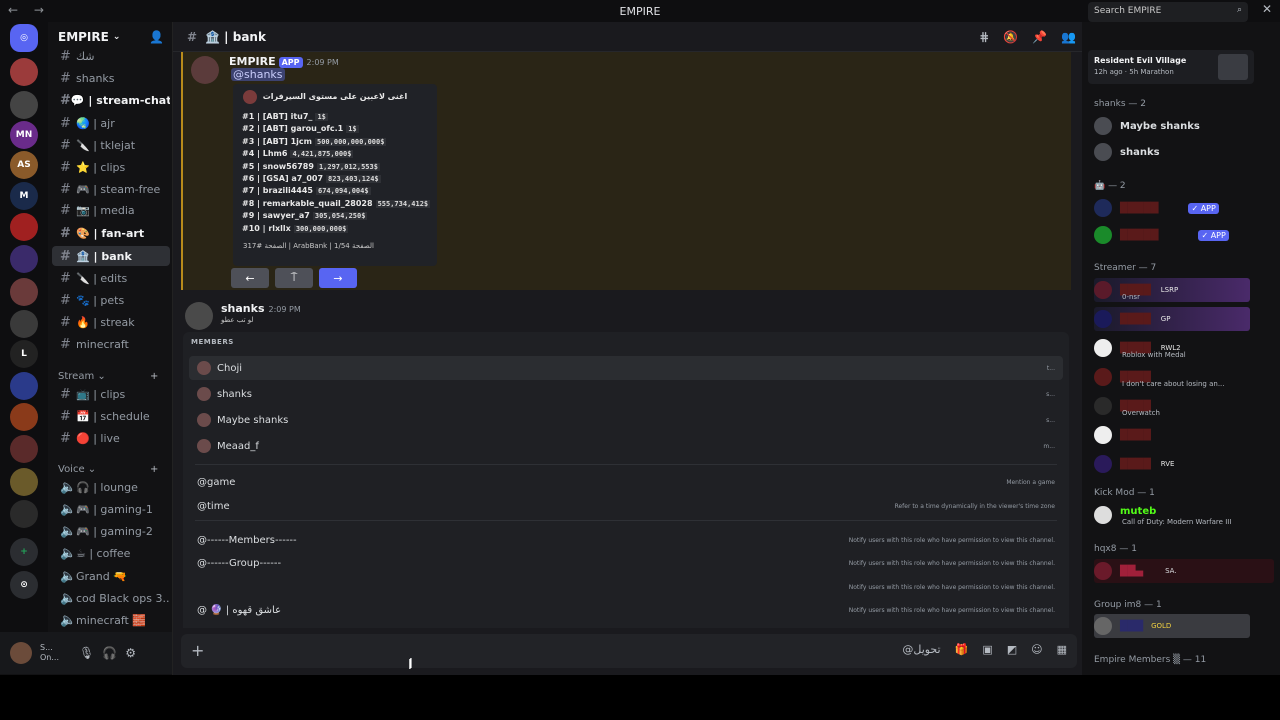 The height and width of the screenshot is (720, 1280). What do you see at coordinates (24, 552) in the screenshot?
I see `add-server-icon: +` at bounding box center [24, 552].